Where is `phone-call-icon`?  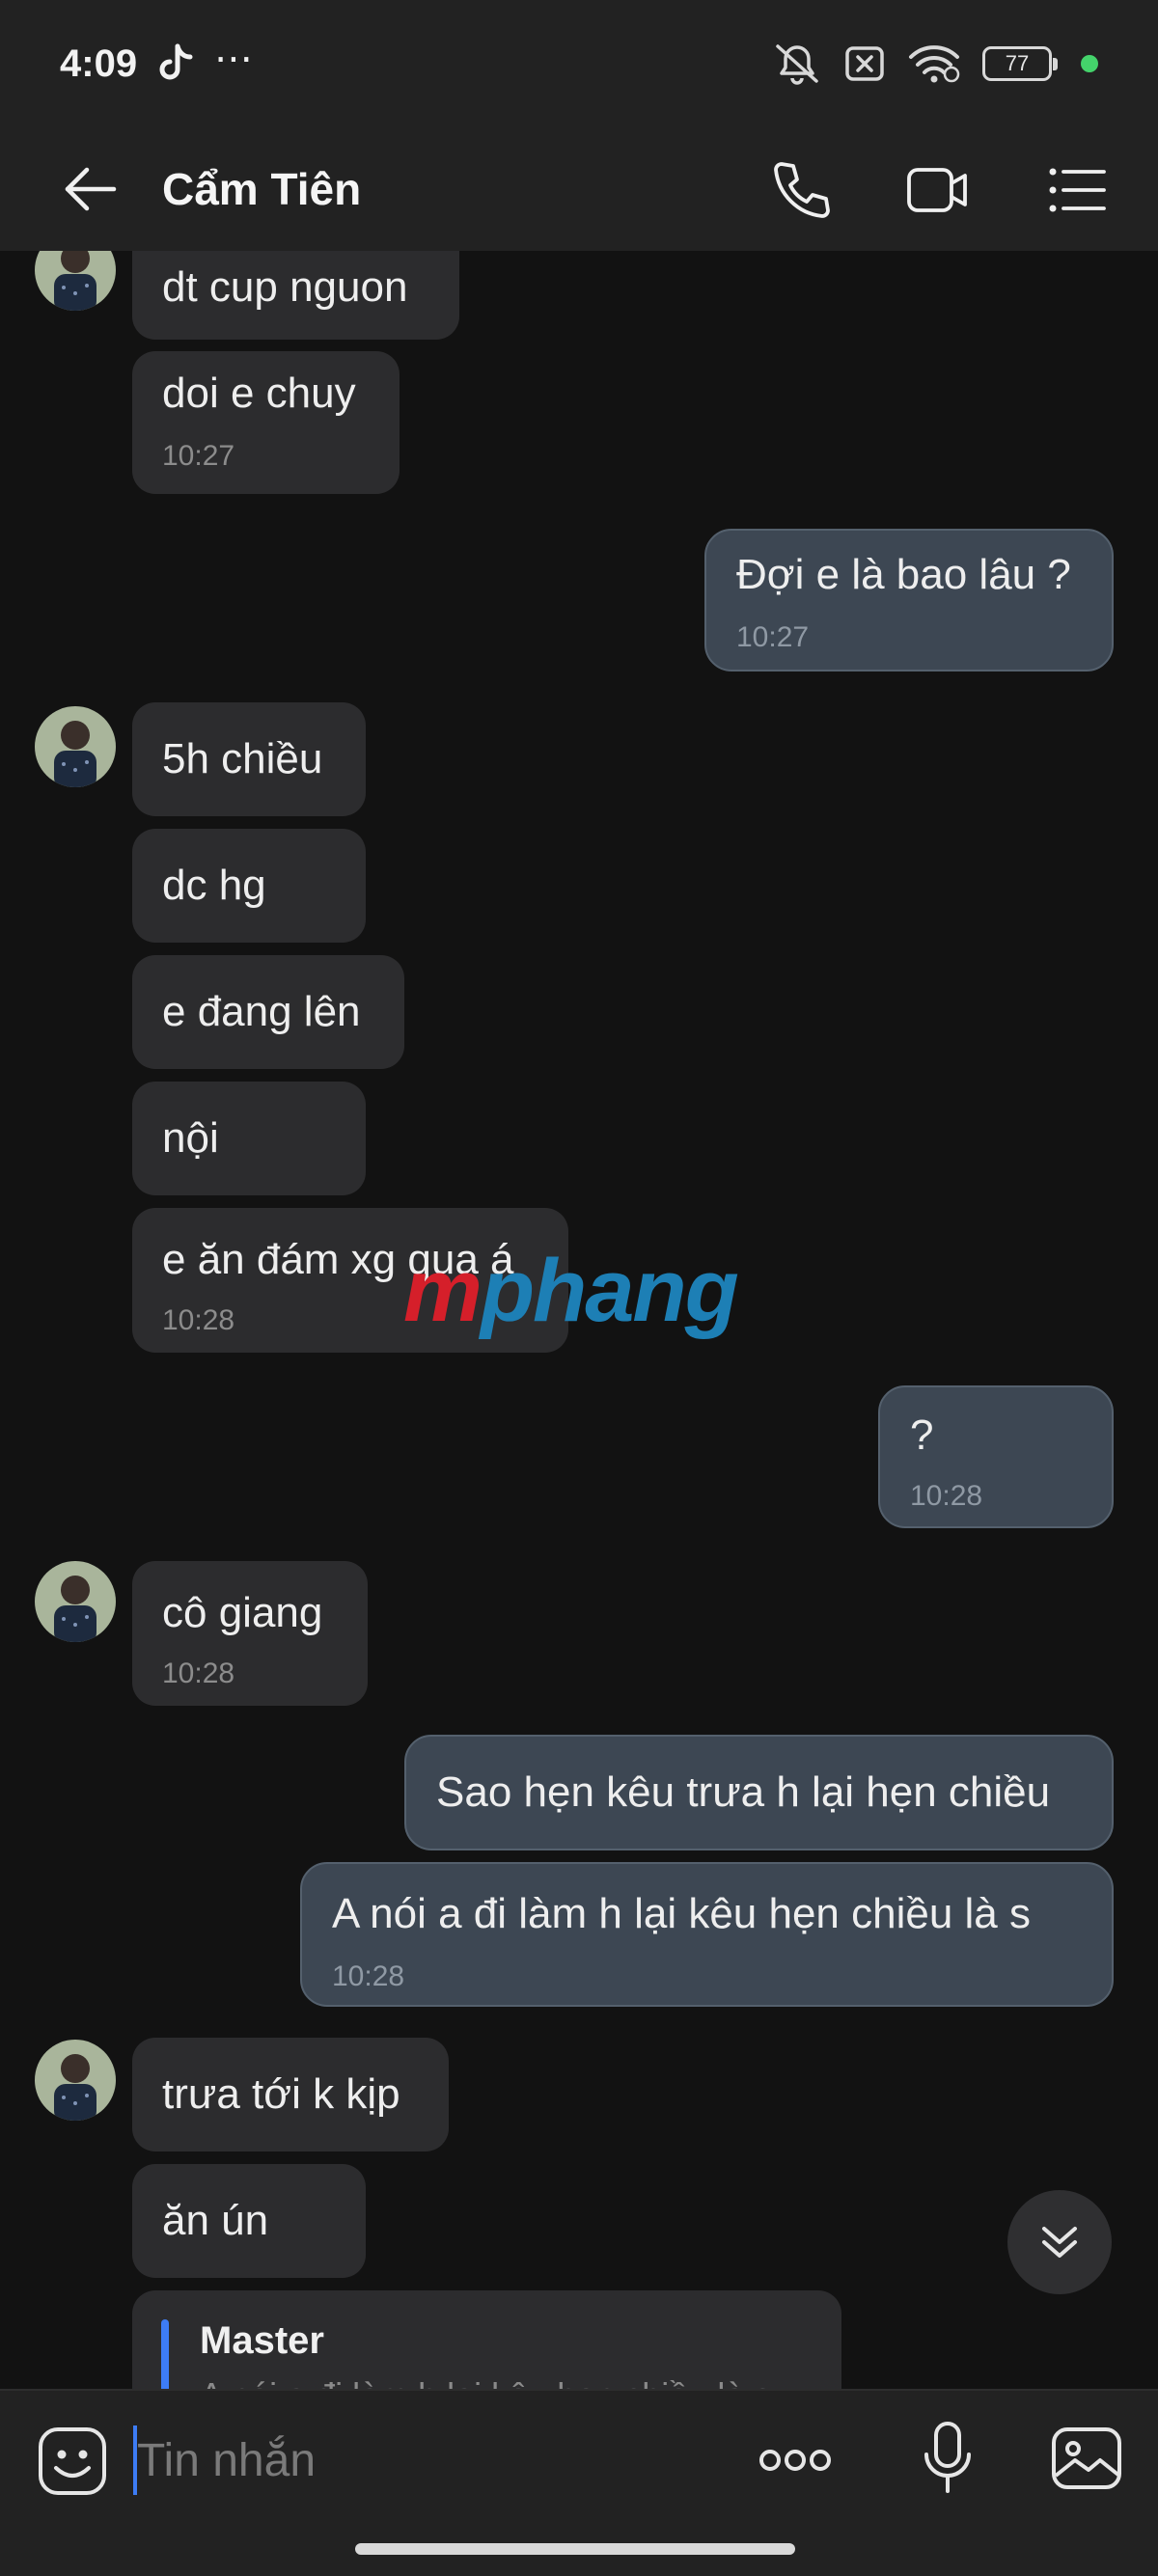 phone-call-icon is located at coordinates (800, 190).